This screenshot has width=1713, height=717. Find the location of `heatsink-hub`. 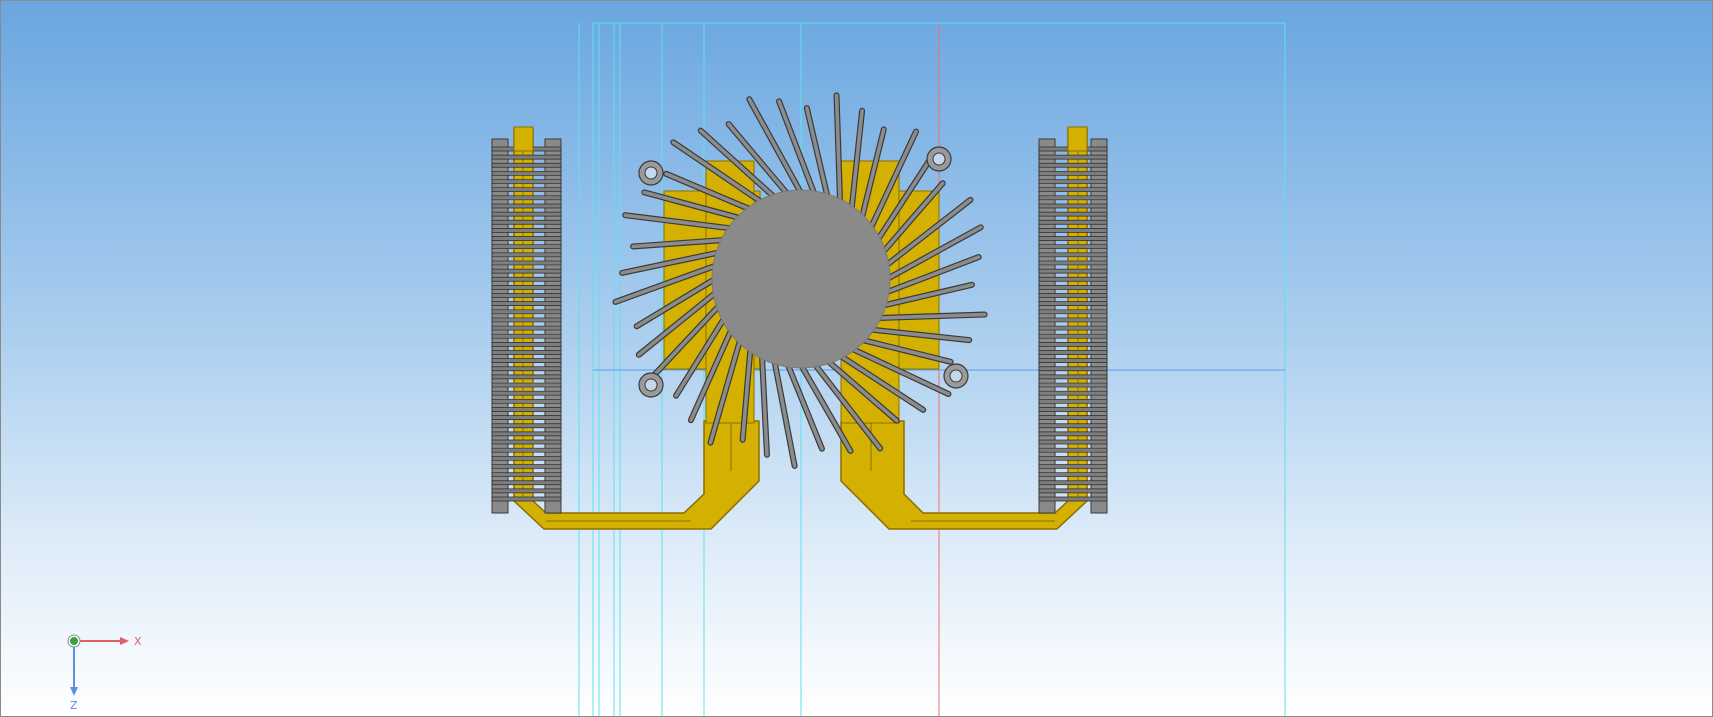

heatsink-hub is located at coordinates (801, 279).